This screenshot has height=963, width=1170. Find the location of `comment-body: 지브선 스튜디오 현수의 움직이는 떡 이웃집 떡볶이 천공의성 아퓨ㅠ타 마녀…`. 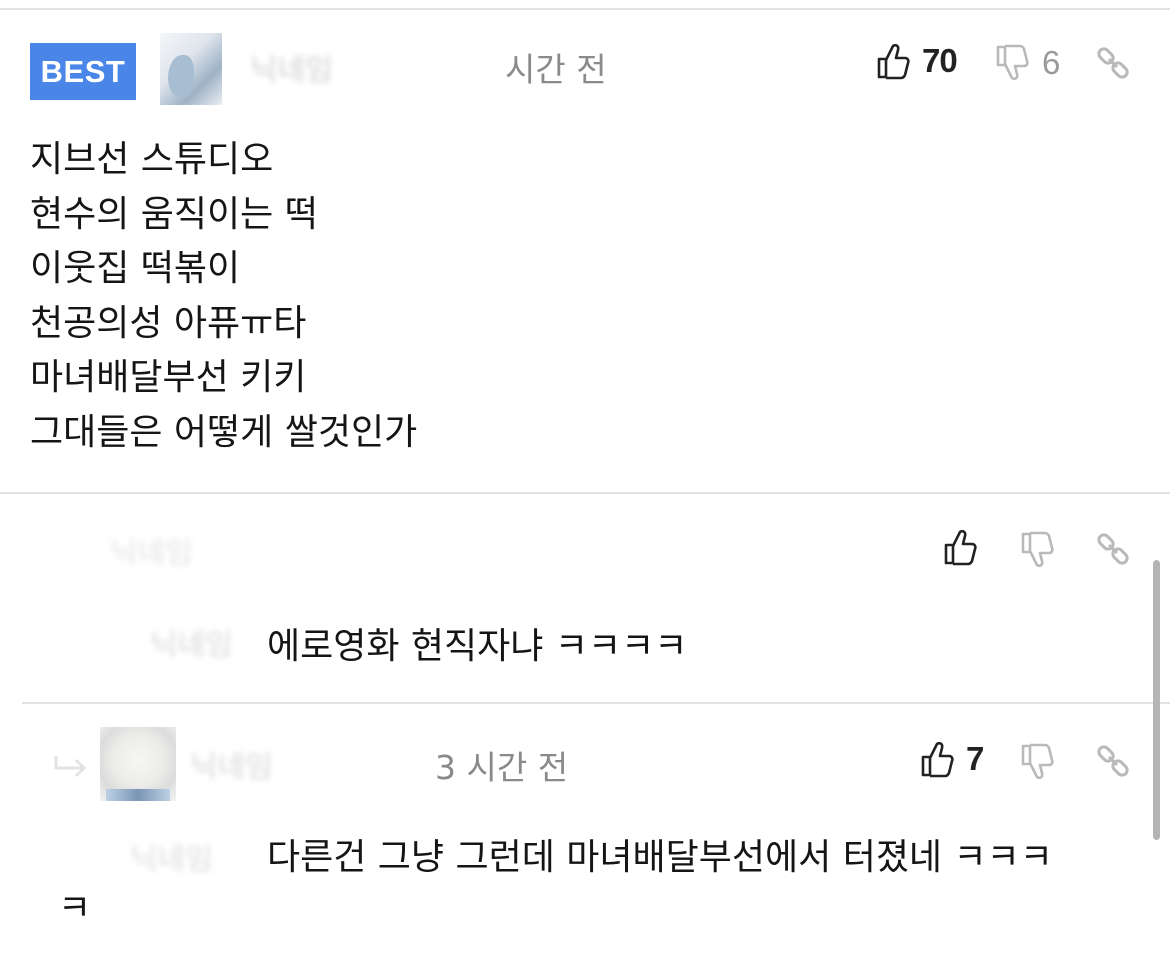

comment-body: 지브선 스튜디오 현수의 움직이는 떡 이웃집 떡볶이 천공의성 아퓨ㅠ타 마녀… is located at coordinates (223, 296).